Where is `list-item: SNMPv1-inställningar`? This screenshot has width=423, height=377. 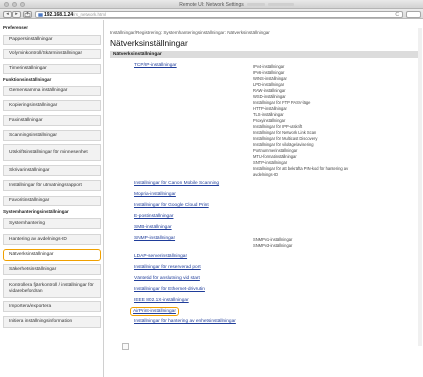
list-item: SNMPv1-inställningar is located at coordinates (273, 239).